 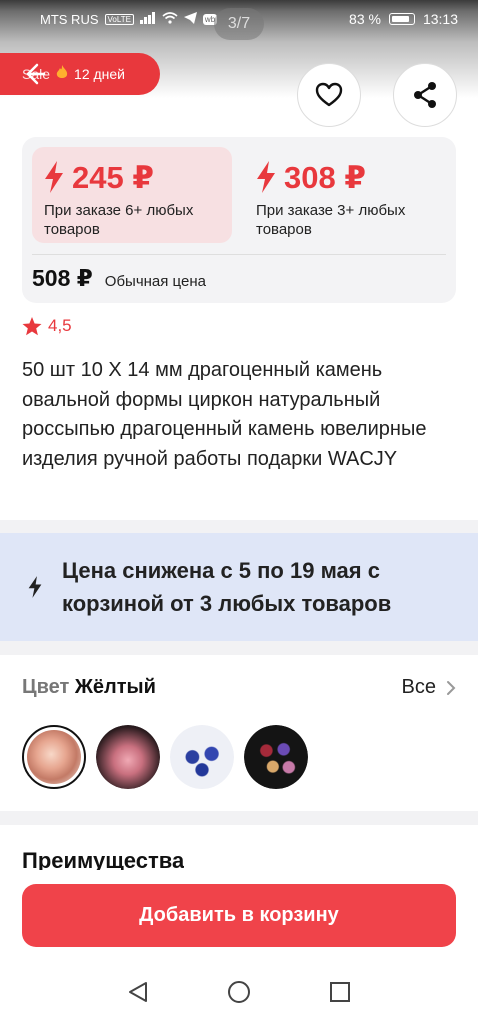 I want to click on advantages-heading: Преимущества, so click(x=103, y=859).